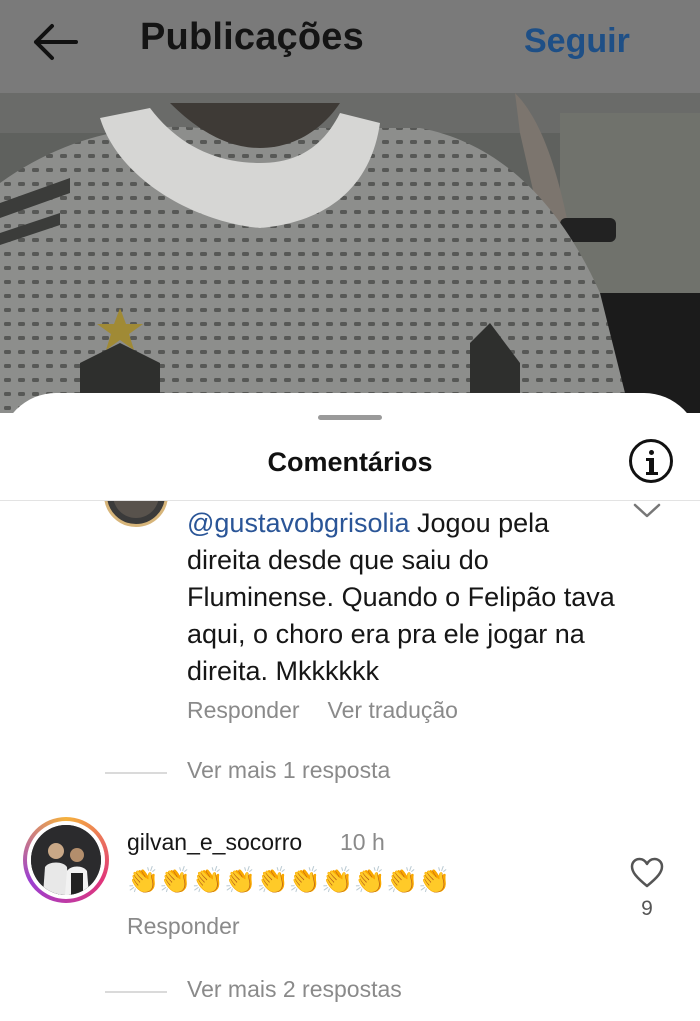 The width and height of the screenshot is (700, 1021). What do you see at coordinates (647, 908) in the screenshot?
I see `like-count: 9` at bounding box center [647, 908].